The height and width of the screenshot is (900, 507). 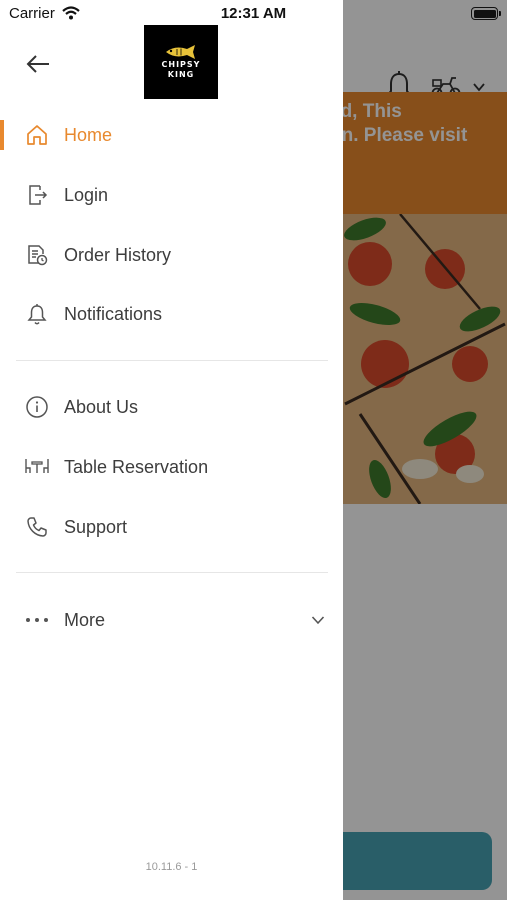 I want to click on arrow-left-icon, so click(x=37, y=64).